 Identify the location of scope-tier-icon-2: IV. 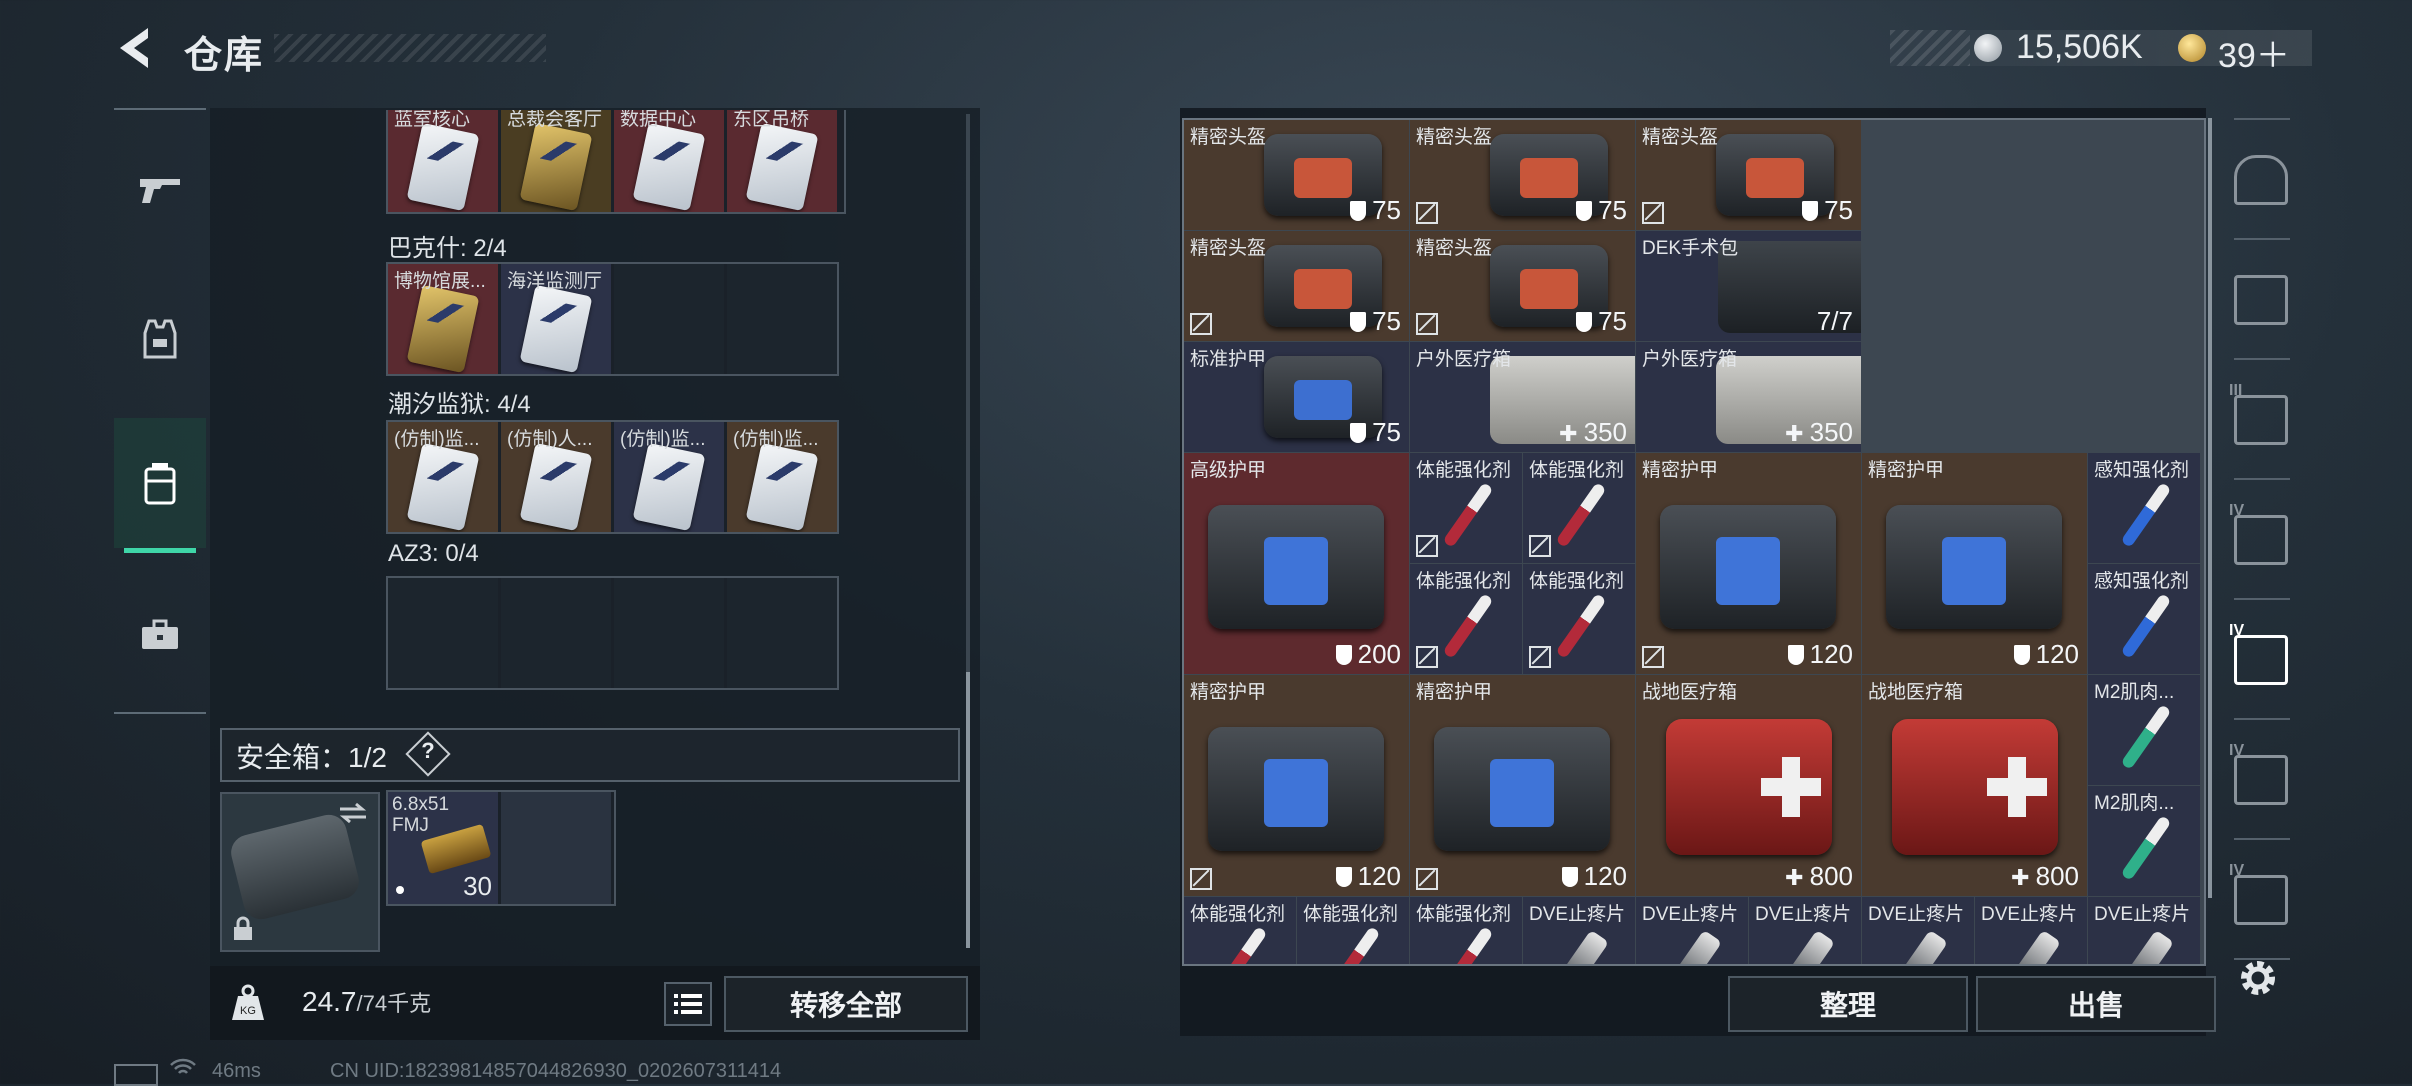
(2258, 893).